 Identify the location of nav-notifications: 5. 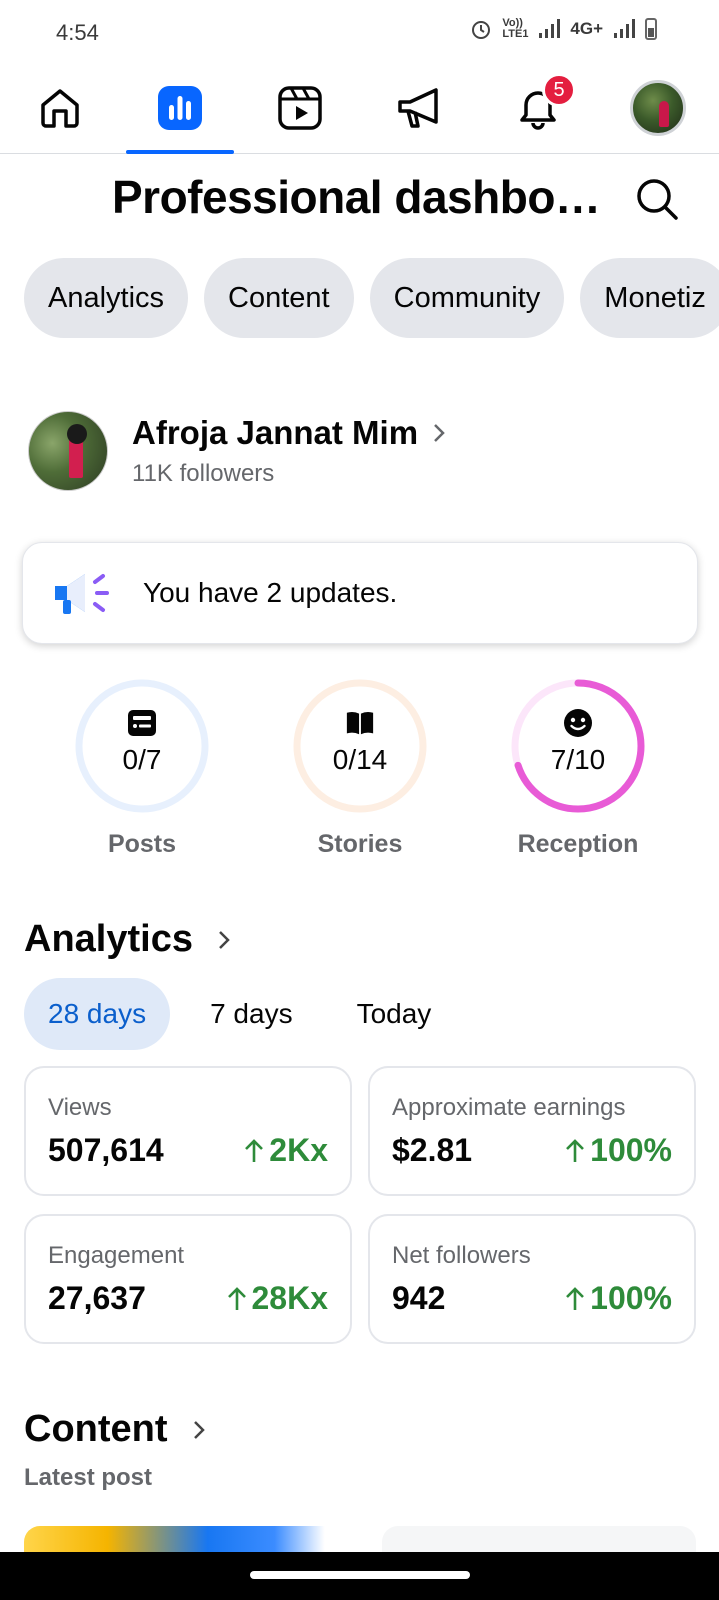
(542, 105).